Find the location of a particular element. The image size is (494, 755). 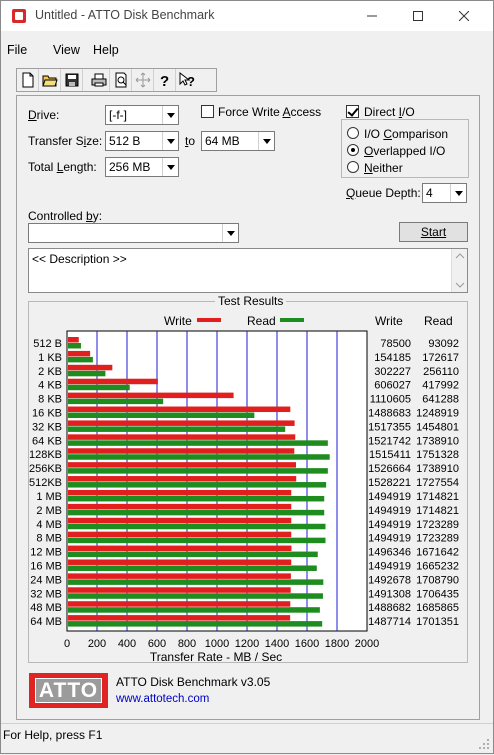

write-value: 1488682 is located at coordinates (389, 608).